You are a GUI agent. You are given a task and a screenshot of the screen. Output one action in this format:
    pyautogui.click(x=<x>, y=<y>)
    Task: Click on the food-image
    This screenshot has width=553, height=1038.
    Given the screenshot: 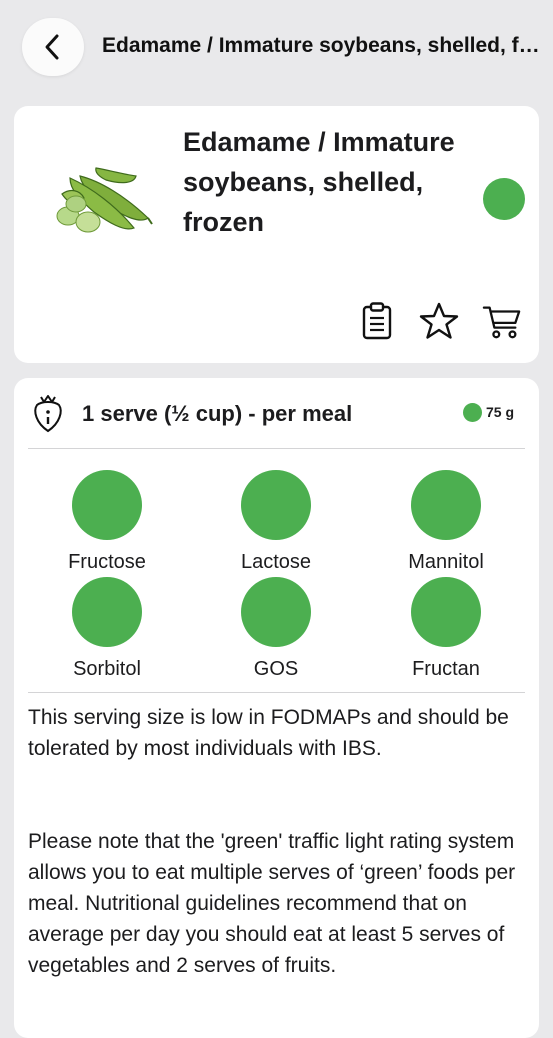 What is the action you would take?
    pyautogui.click(x=110, y=196)
    